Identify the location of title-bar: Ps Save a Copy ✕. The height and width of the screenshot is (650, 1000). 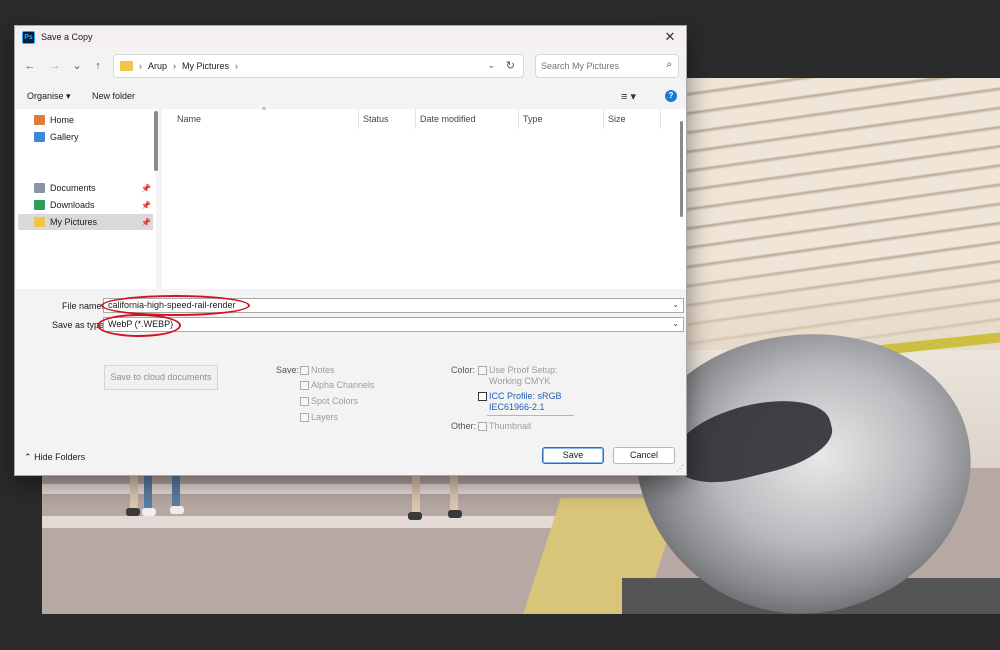
(350, 37).